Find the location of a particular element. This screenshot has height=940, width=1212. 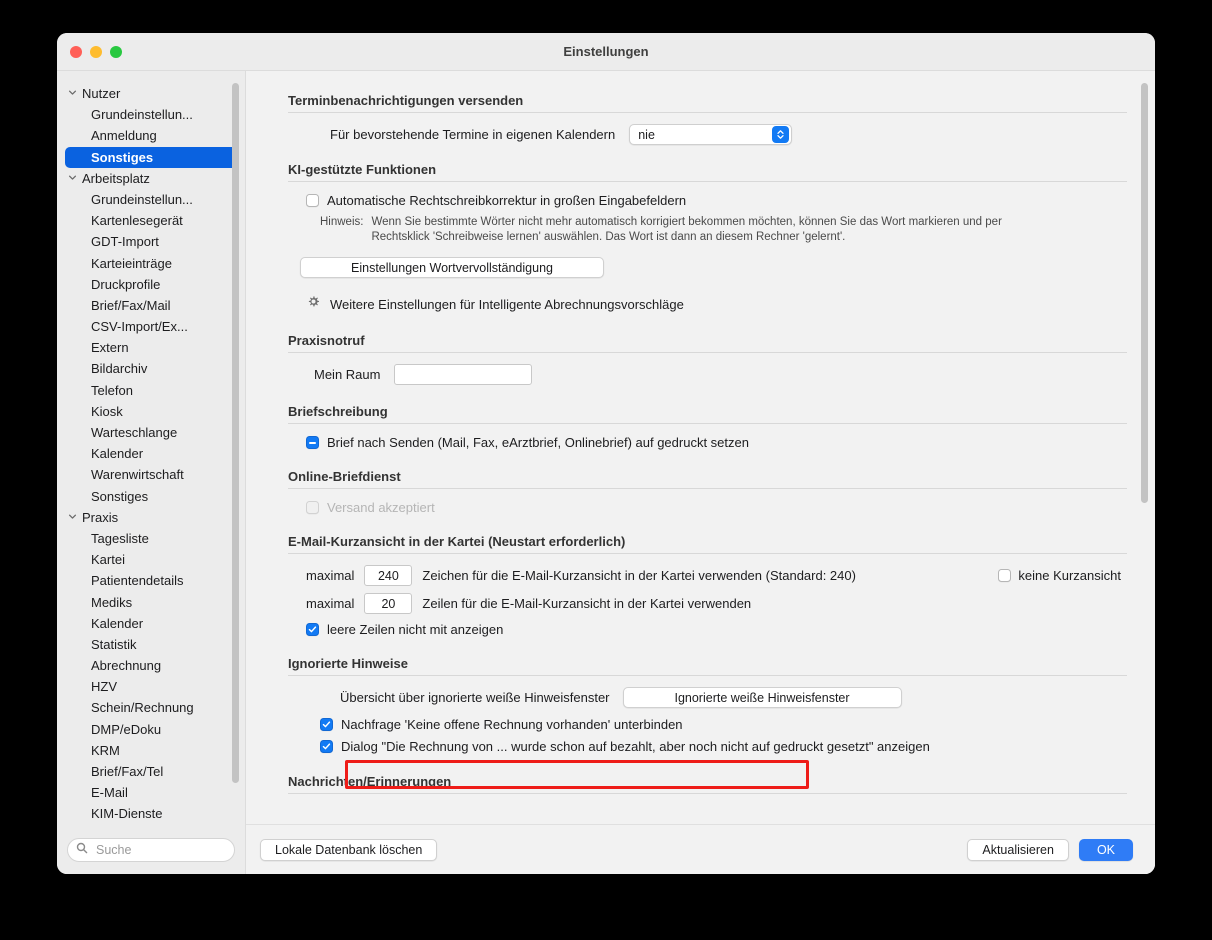

sidebar-item-kartenlesegeraet: Kartenlesegerät is located at coordinates (151, 220).